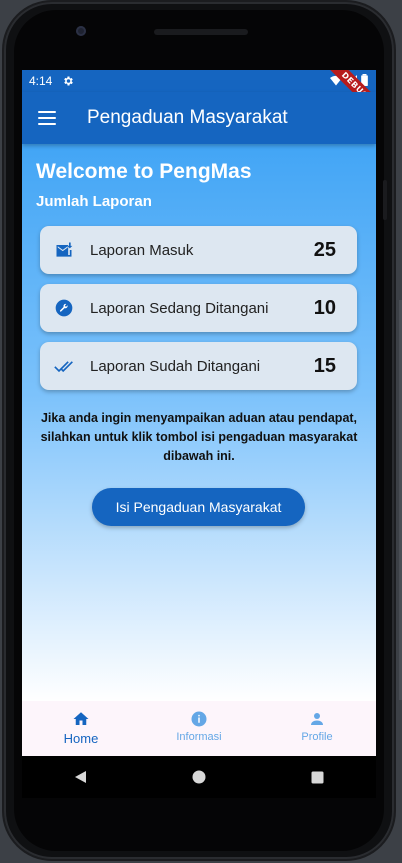 Image resolution: width=402 pixels, height=863 pixels. I want to click on app-bar: Pengaduan Masyarakat, so click(199, 118).